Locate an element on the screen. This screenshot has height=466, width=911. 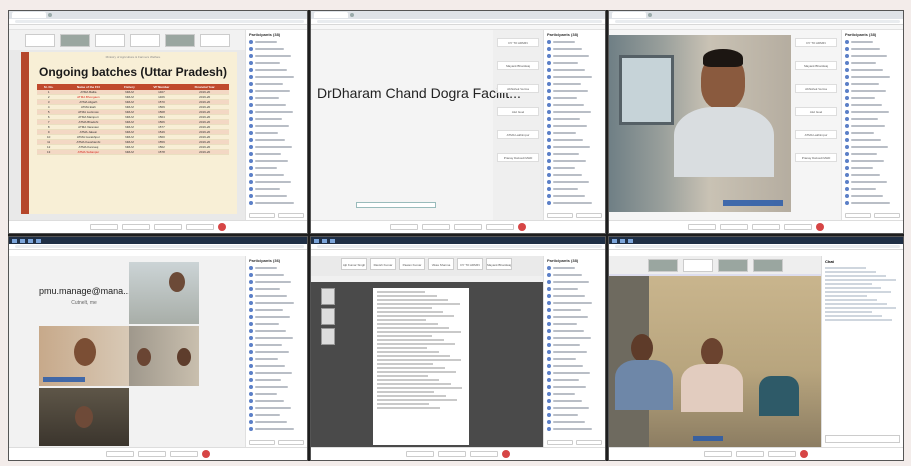
chat-input is located at coordinates (862, 439).